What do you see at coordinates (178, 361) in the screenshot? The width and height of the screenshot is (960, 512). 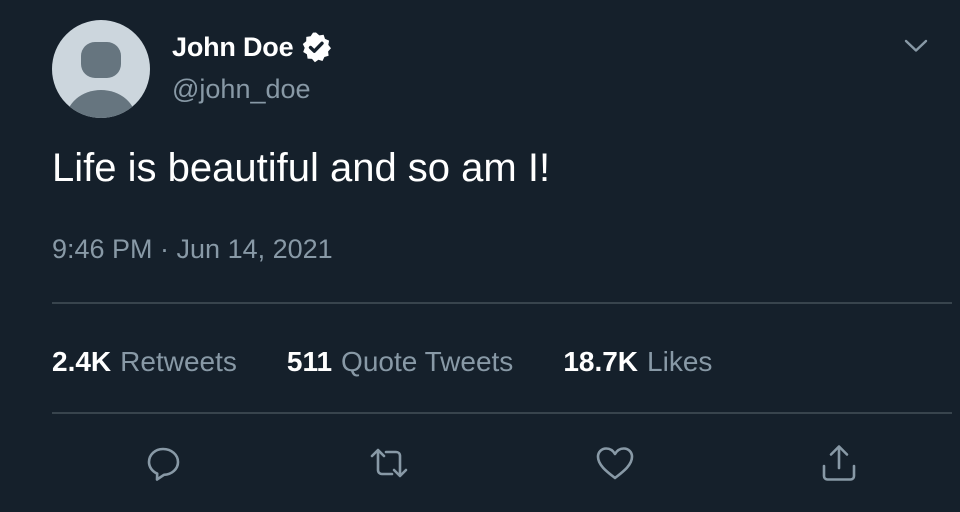 I see `retweets-label: Retweets` at bounding box center [178, 361].